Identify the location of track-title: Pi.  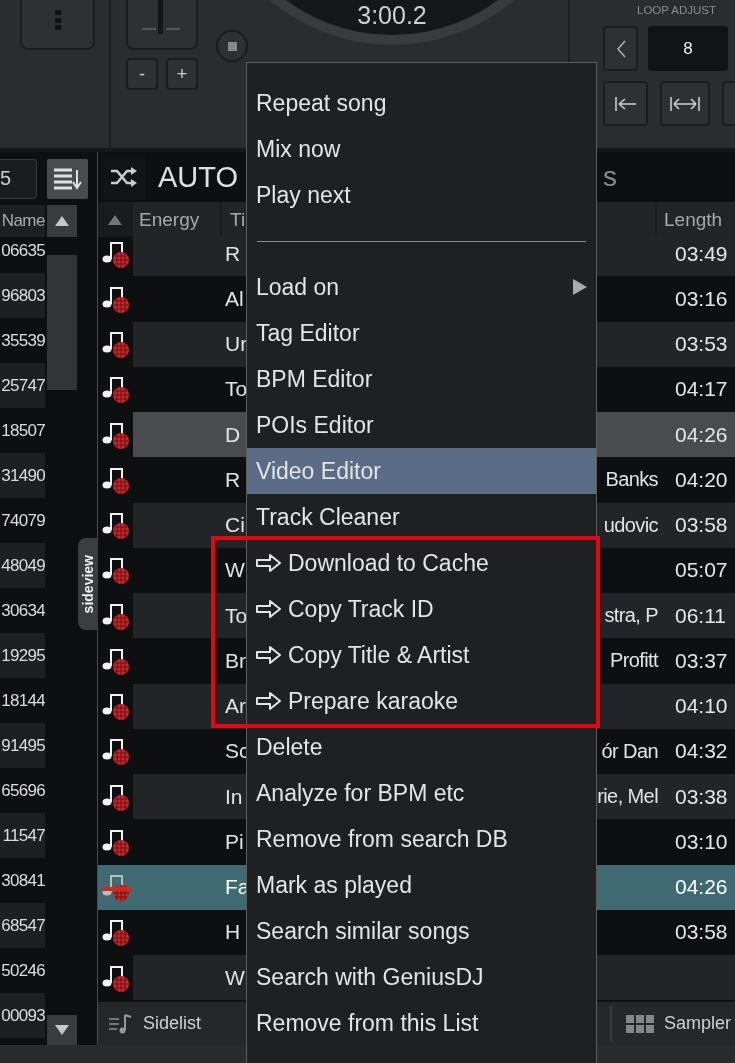
(234, 841).